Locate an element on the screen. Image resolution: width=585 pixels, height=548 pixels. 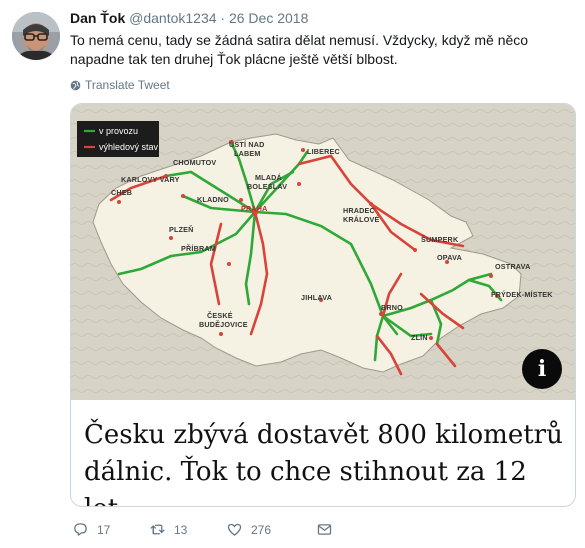
reply-icon is located at coordinates (80, 529).